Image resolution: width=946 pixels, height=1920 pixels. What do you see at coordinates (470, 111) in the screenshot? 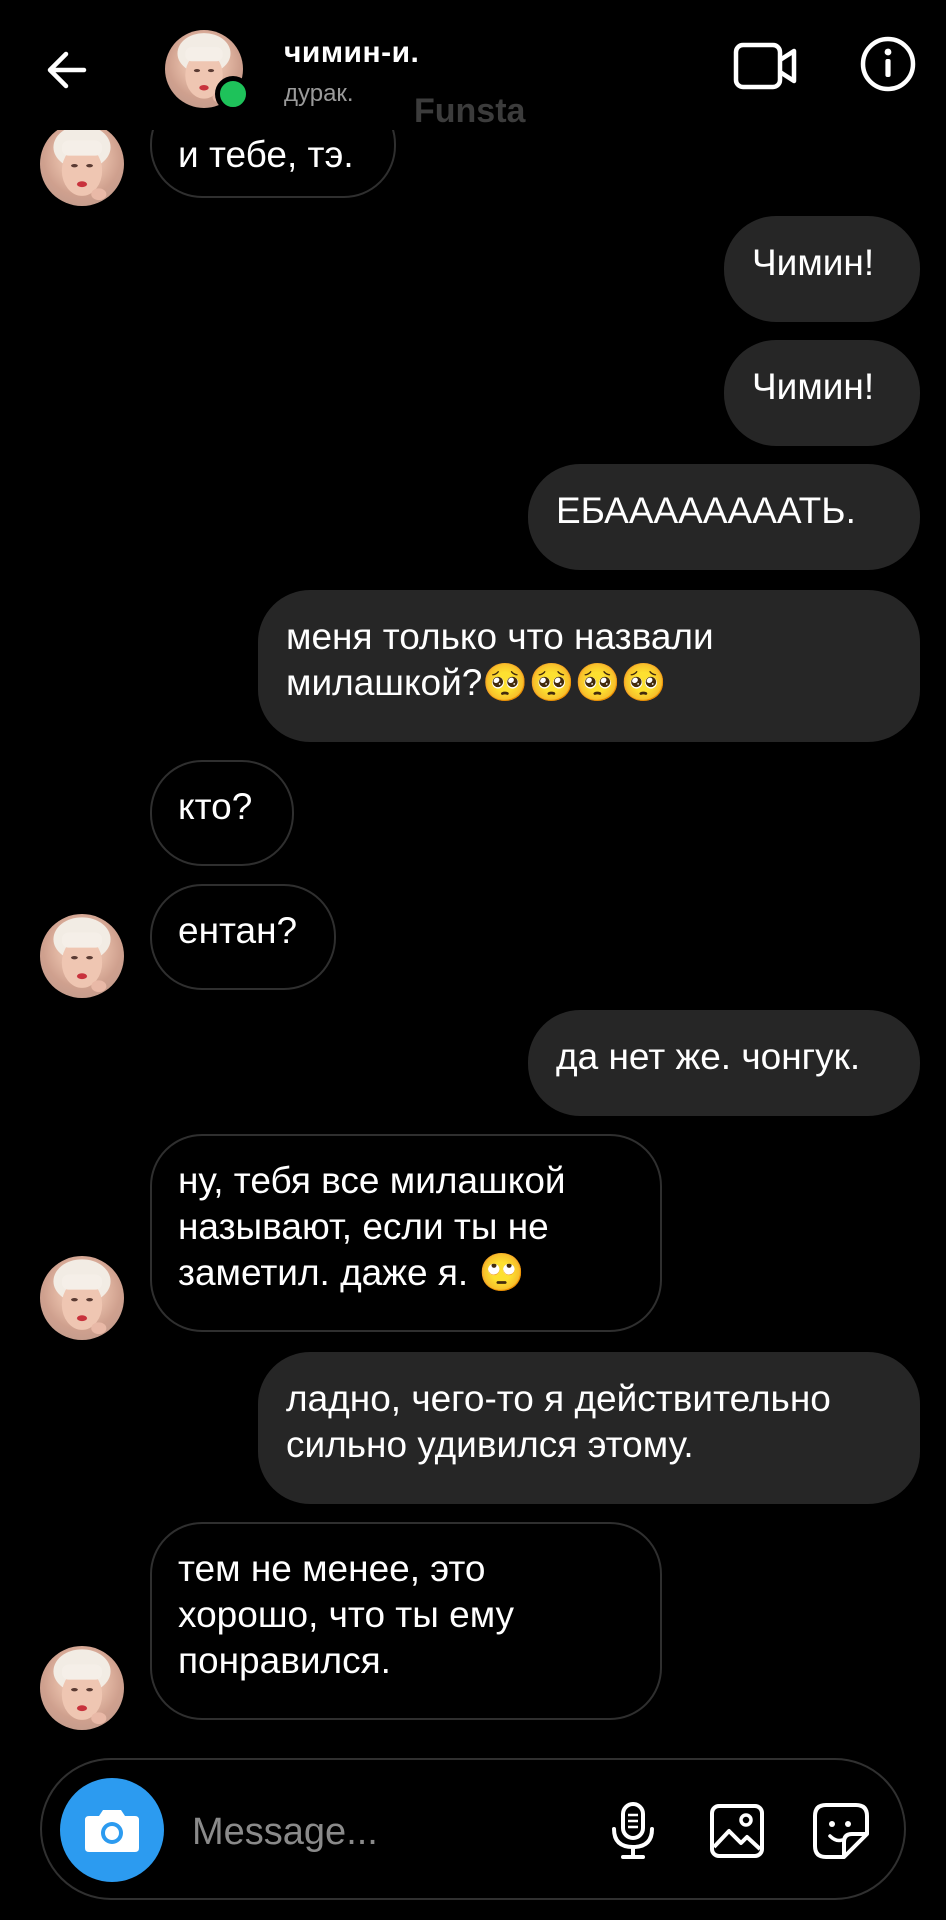
I see `funsta-watermark: Funsta` at bounding box center [470, 111].